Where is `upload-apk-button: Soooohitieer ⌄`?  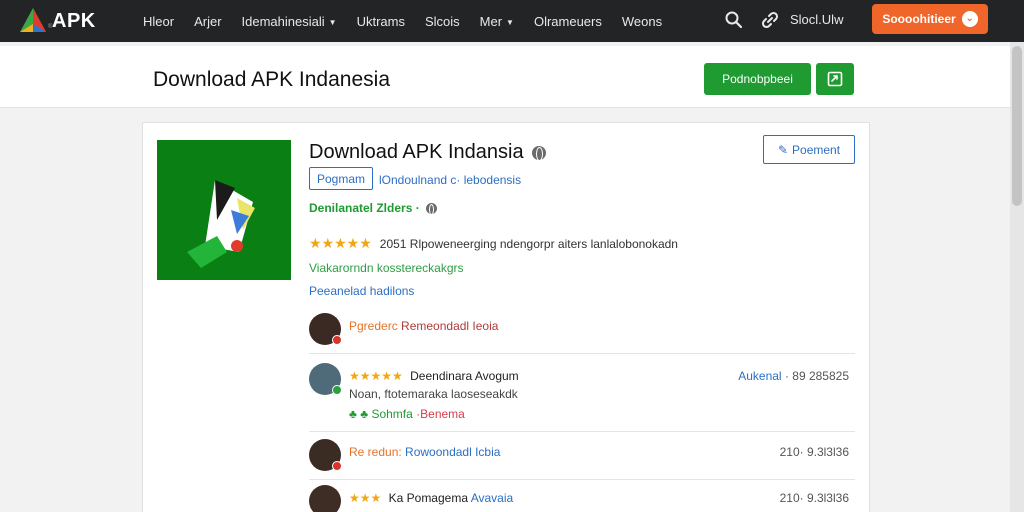 upload-apk-button: Soooohitieer ⌄ is located at coordinates (930, 19).